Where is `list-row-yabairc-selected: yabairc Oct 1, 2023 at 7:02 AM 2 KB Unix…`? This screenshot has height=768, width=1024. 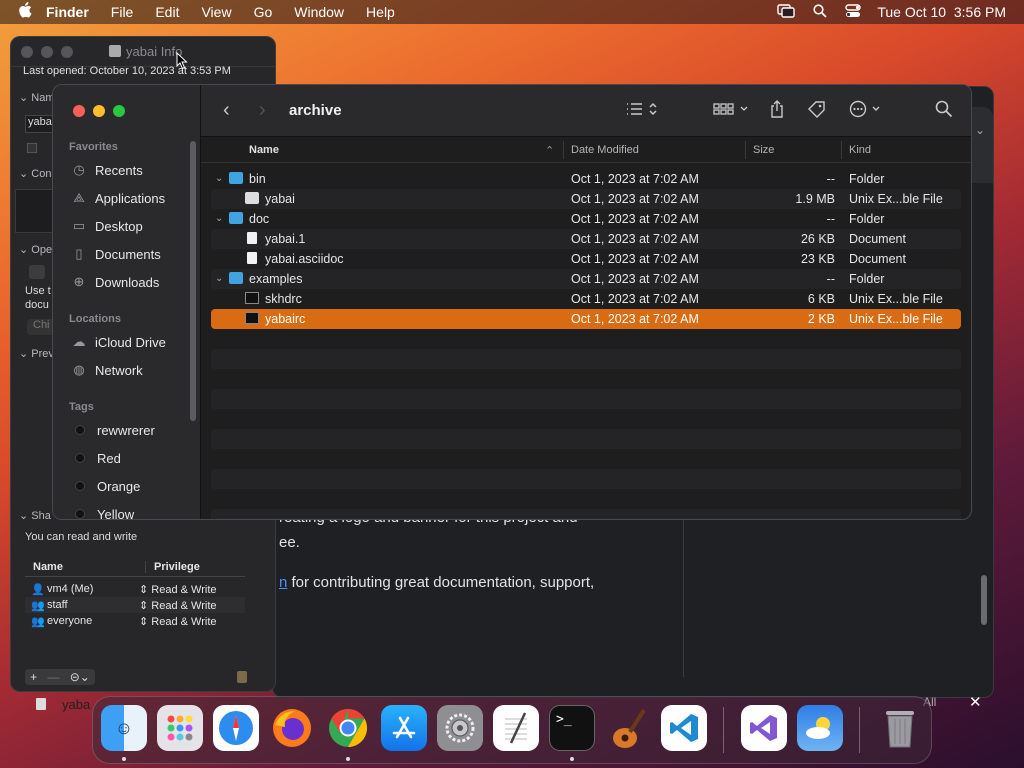 list-row-yabairc-selected: yabairc Oct 1, 2023 at 7:02 AM 2 KB Unix… is located at coordinates (586, 319).